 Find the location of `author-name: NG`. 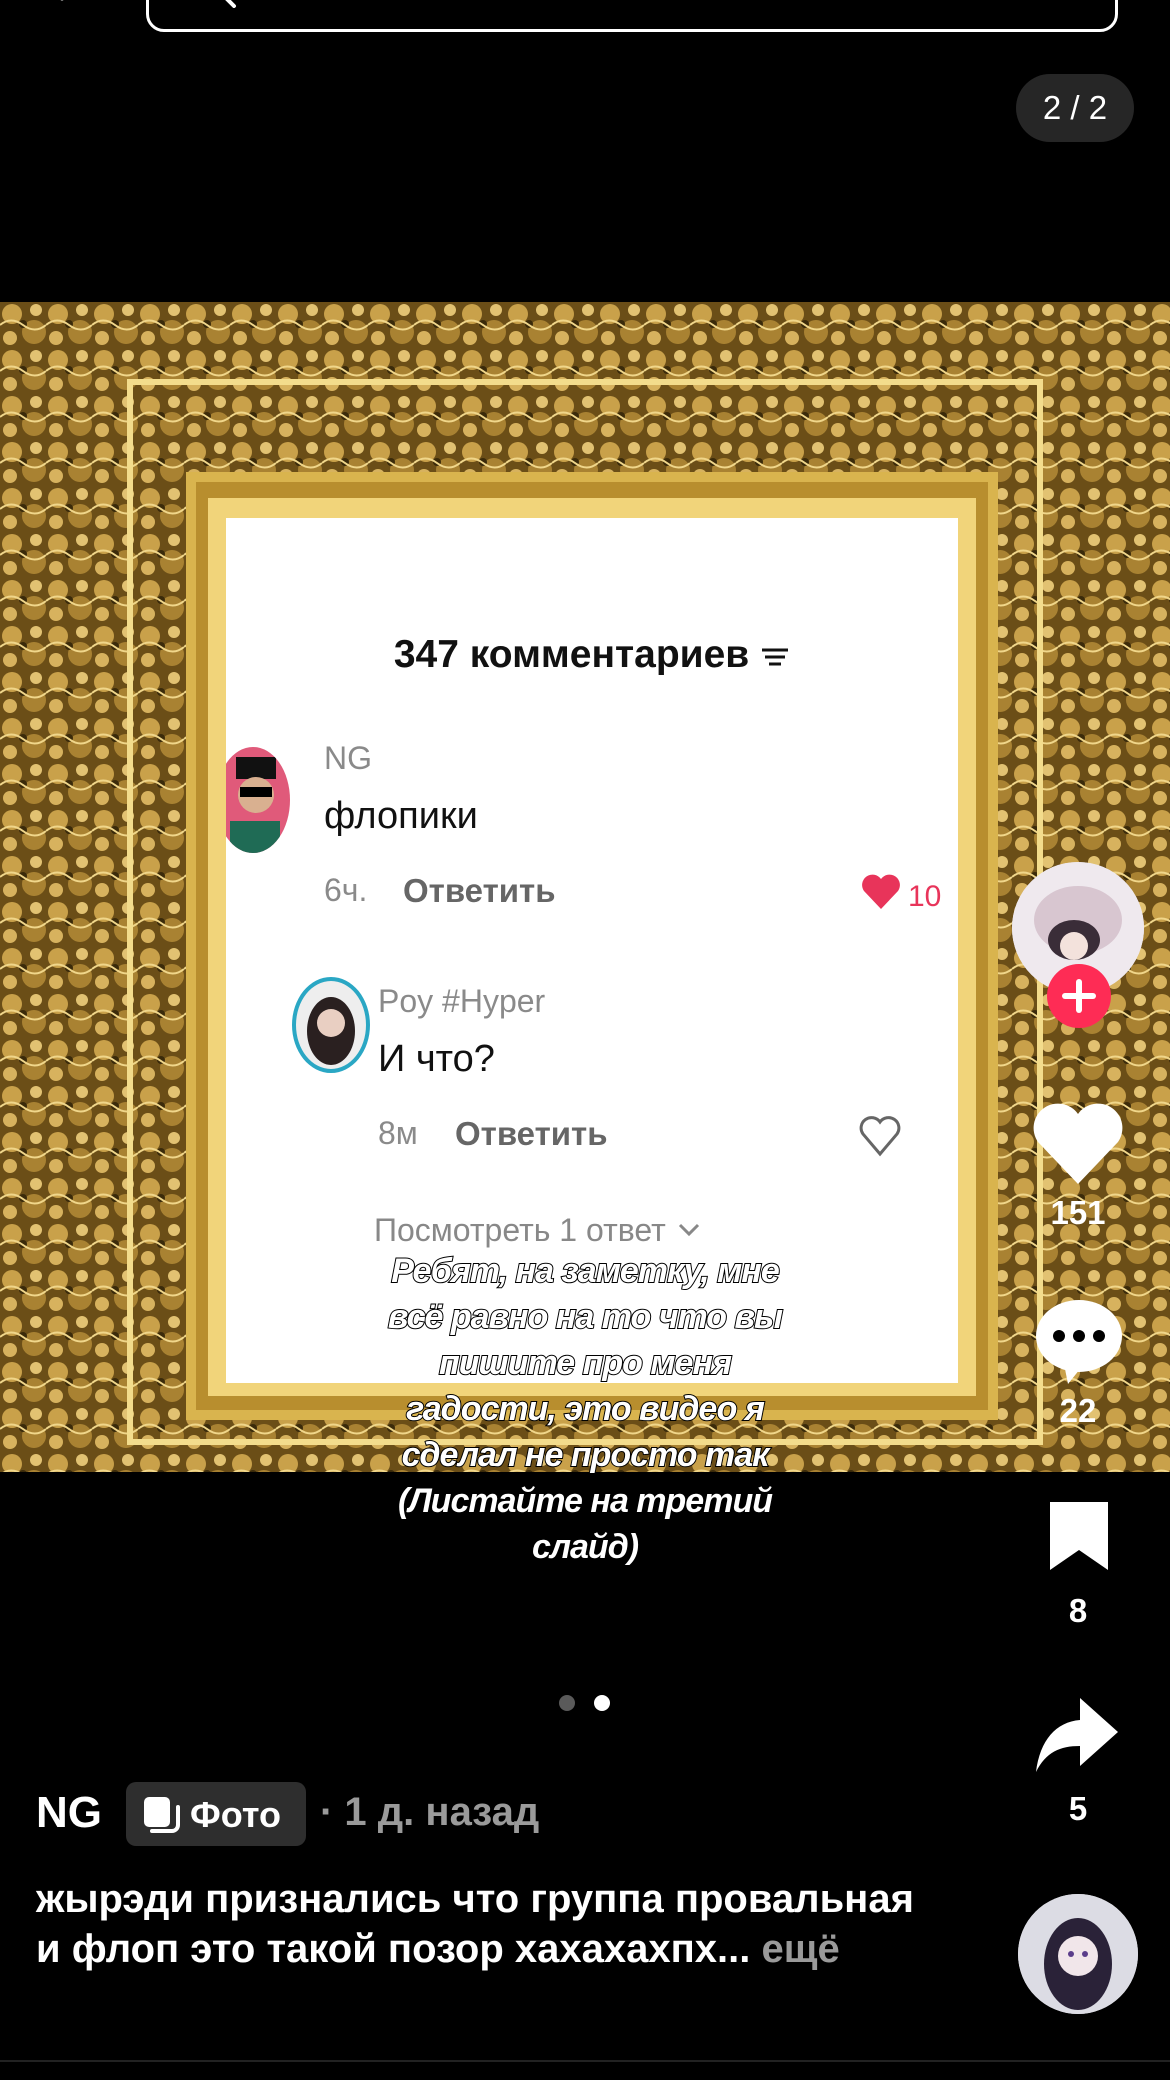

author-name: NG is located at coordinates (69, 1813).